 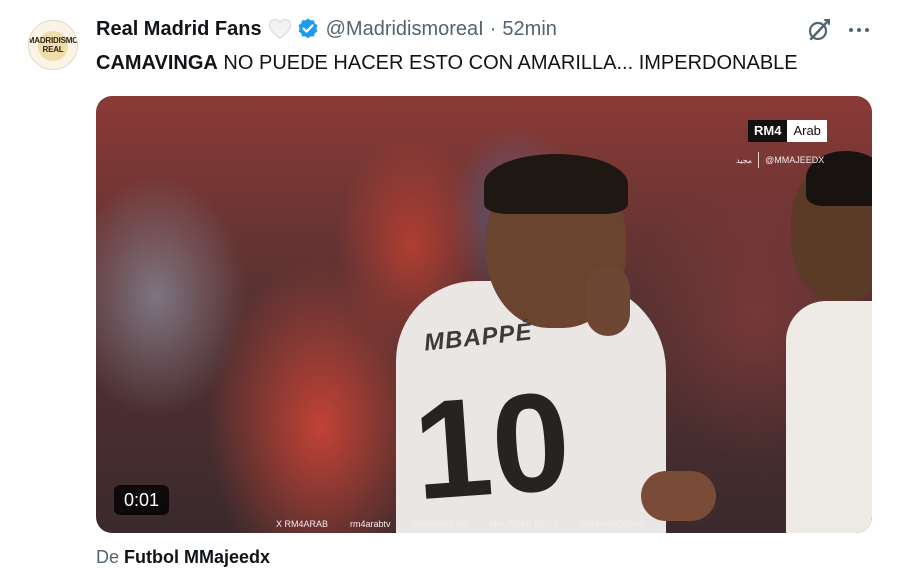 What do you see at coordinates (440, 524) in the screenshot?
I see `social-handle: RM4ArabLive` at bounding box center [440, 524].